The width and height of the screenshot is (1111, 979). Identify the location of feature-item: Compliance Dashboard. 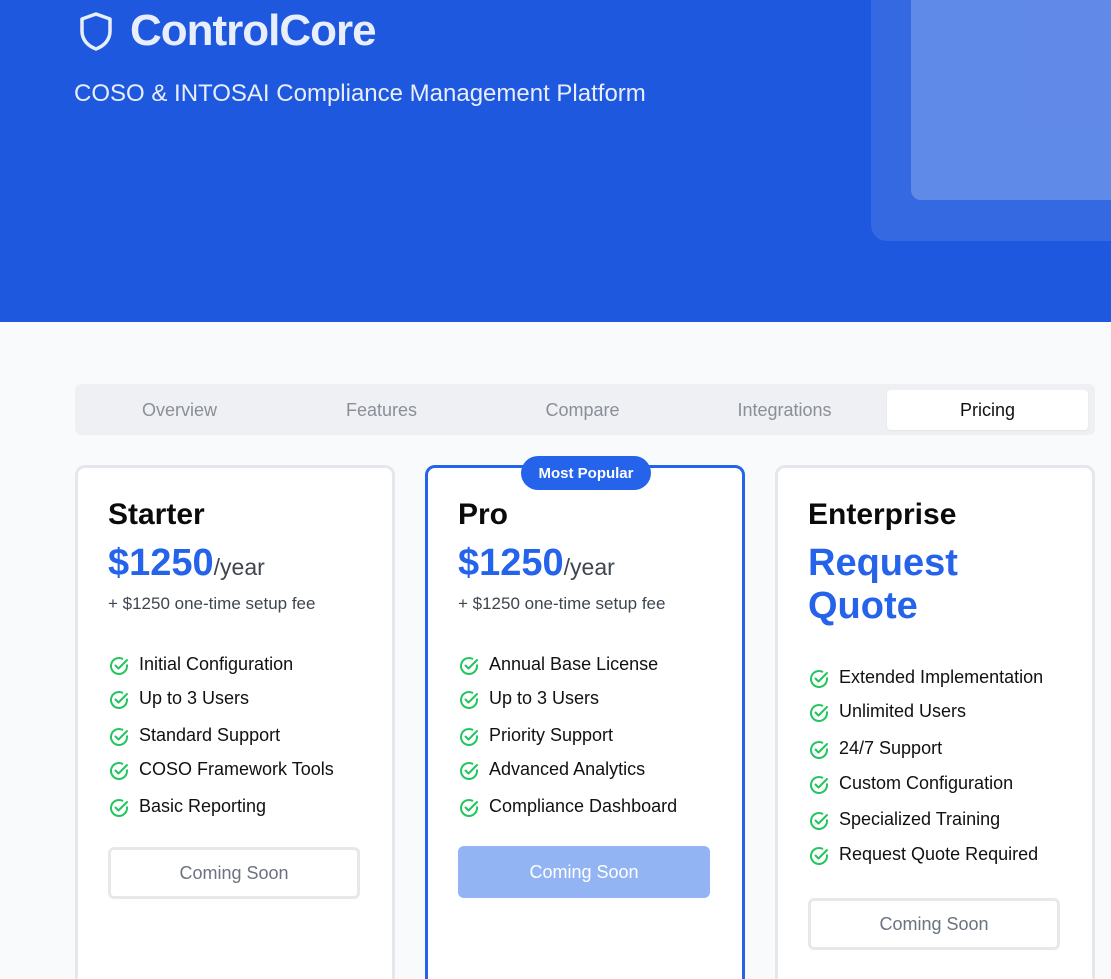
(567, 806).